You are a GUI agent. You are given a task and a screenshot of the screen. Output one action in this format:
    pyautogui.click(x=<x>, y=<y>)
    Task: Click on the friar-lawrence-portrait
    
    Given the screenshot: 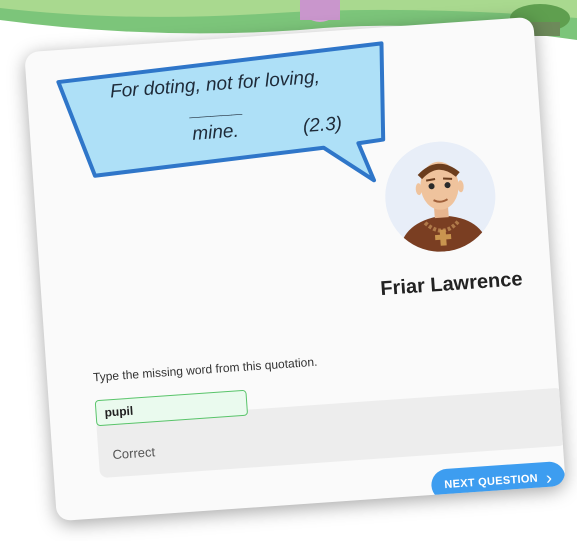 What is the action you would take?
    pyautogui.click(x=440, y=198)
    